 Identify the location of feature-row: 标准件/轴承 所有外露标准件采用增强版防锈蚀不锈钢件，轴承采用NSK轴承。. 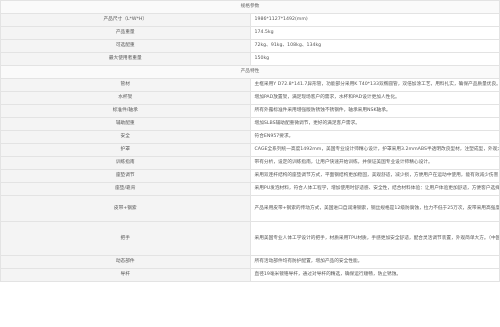
(250, 111).